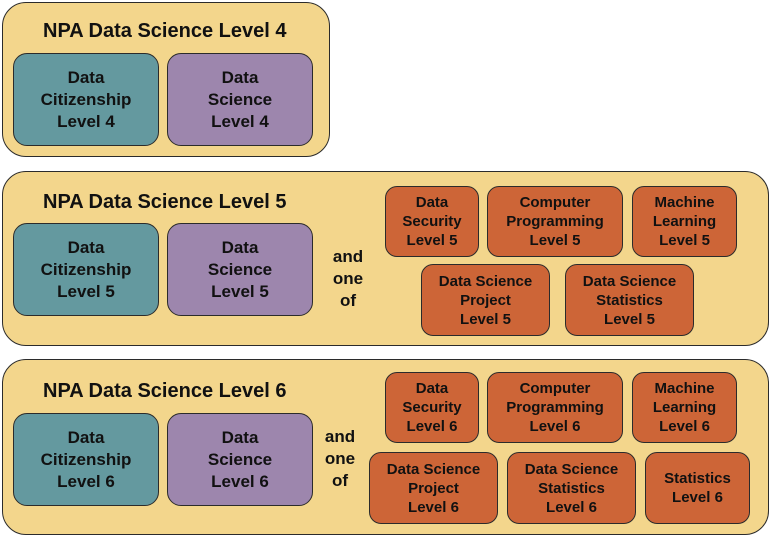 The width and height of the screenshot is (777, 542). Describe the element at coordinates (240, 99) in the screenshot. I see `data-science-level-4: Data Science Level 4` at that location.